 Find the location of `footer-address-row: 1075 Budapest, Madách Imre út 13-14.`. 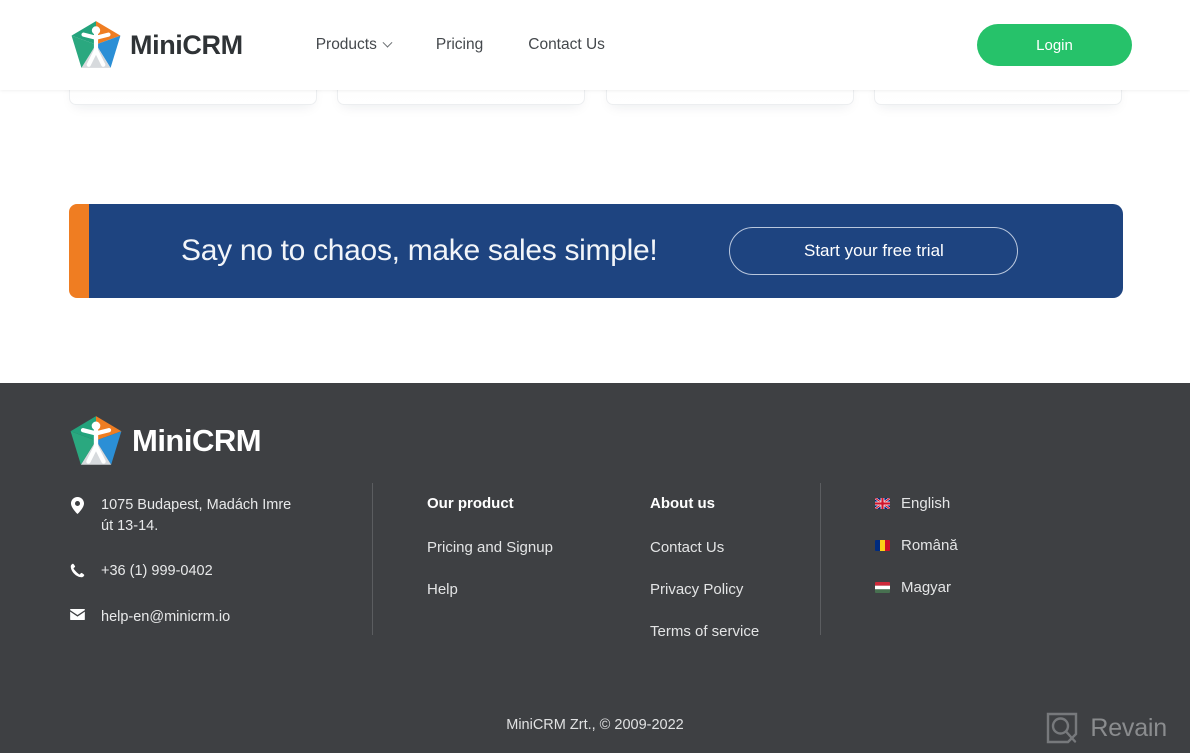

footer-address-row: 1075 Budapest, Madách Imre út 13-14. is located at coordinates (211, 515).